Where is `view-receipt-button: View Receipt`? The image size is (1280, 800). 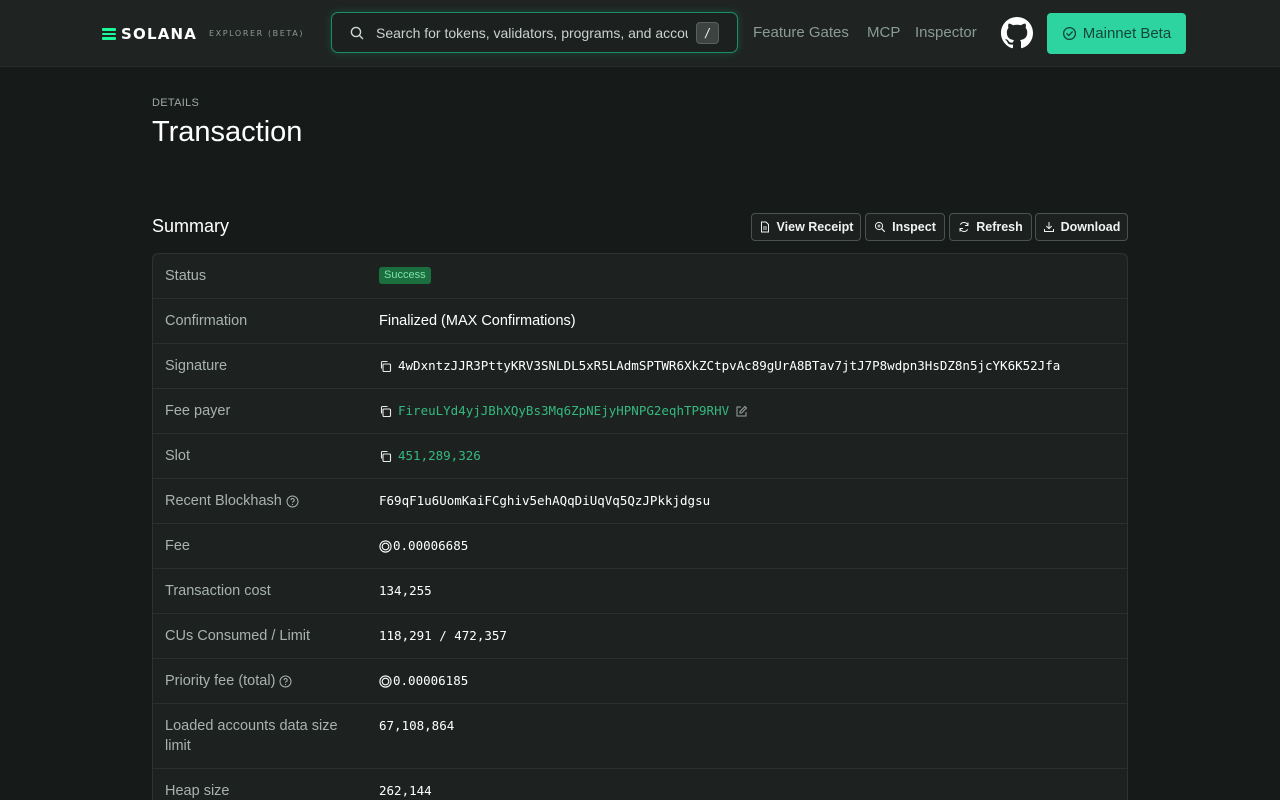 view-receipt-button: View Receipt is located at coordinates (806, 227).